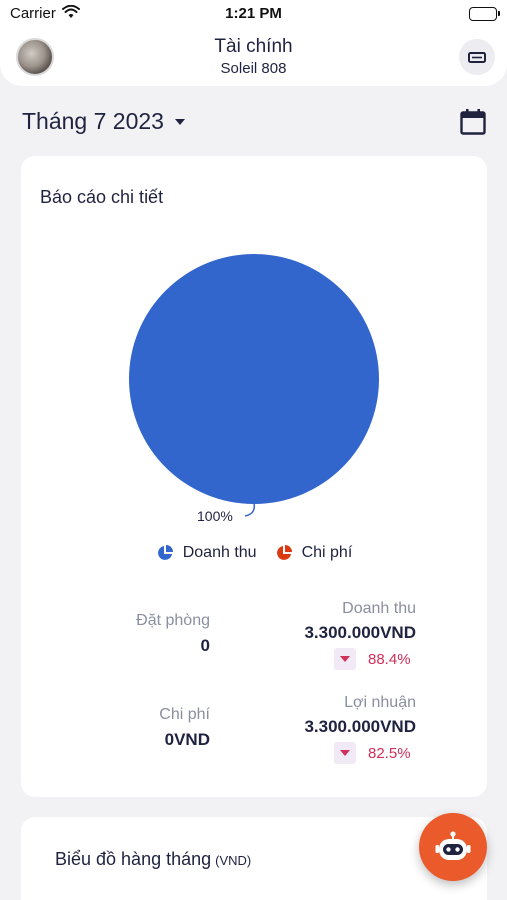 The image size is (507, 900). I want to click on battery-icon, so click(484, 14).